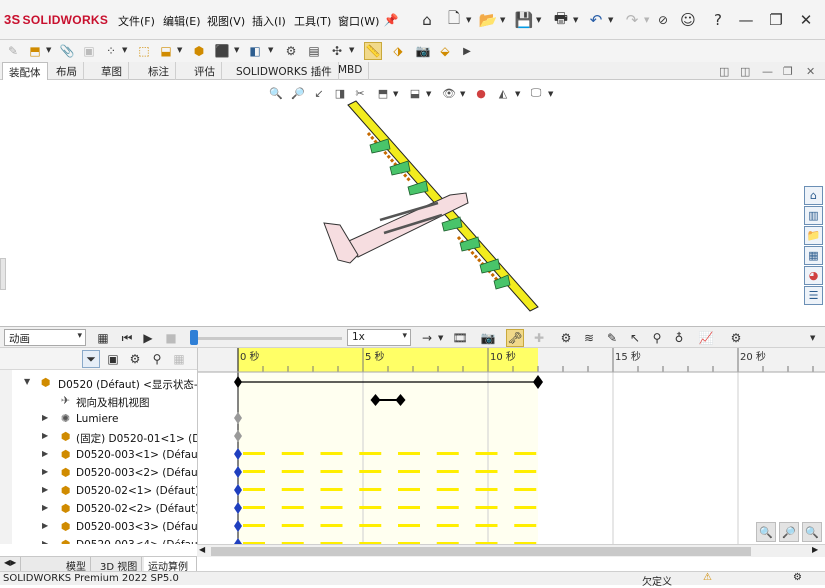  I want to click on tree-item: ✈ 视向及相机视图, so click(98, 401).